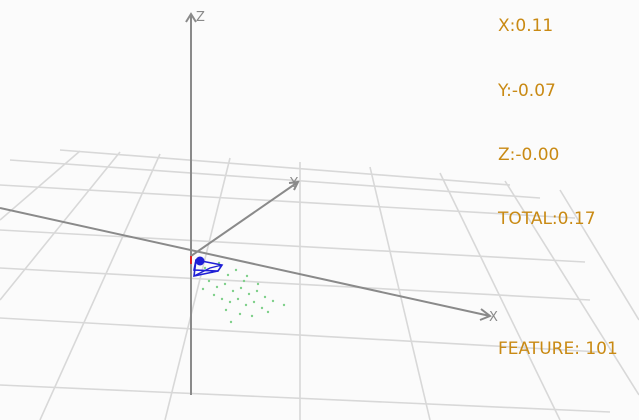 The image size is (639, 420). Describe the element at coordinates (207, 267) in the screenshot. I see `camera-pose-icon` at that location.